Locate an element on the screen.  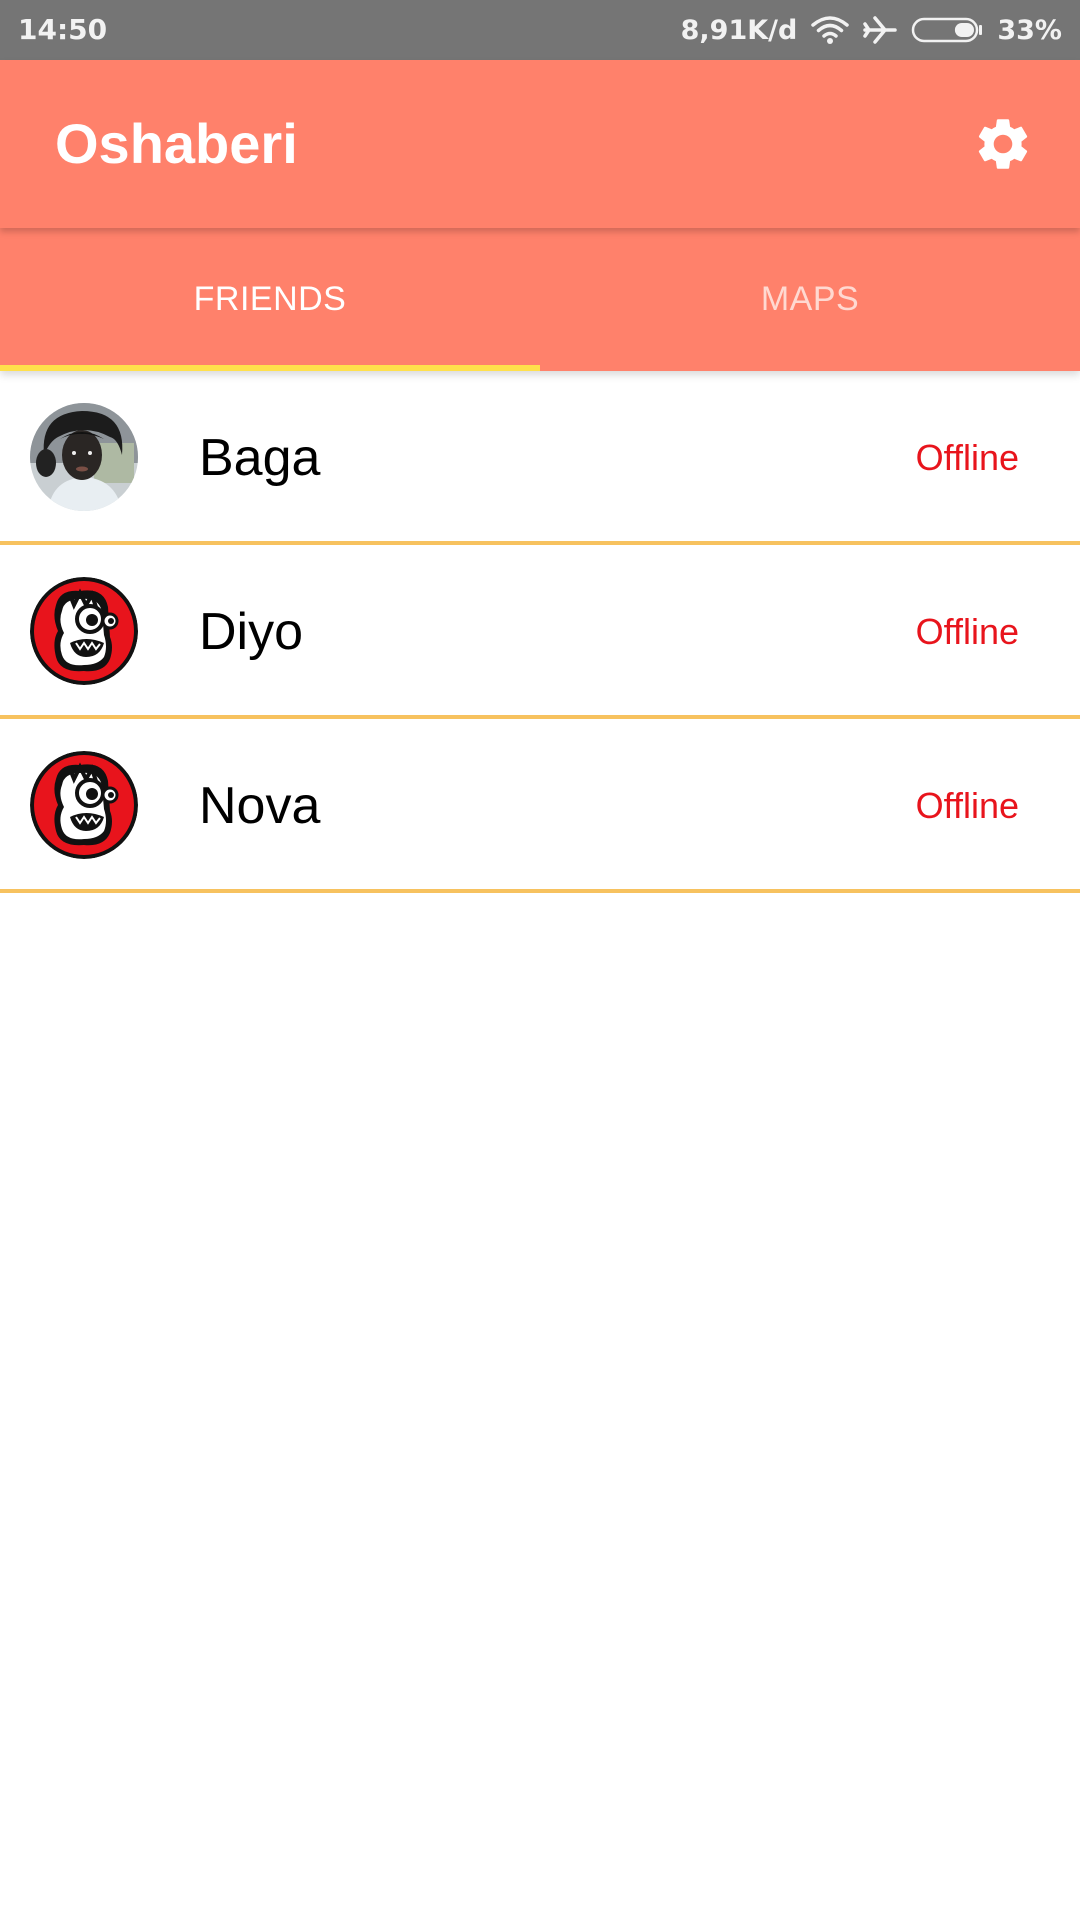
friend-name: Diyo is located at coordinates (251, 632).